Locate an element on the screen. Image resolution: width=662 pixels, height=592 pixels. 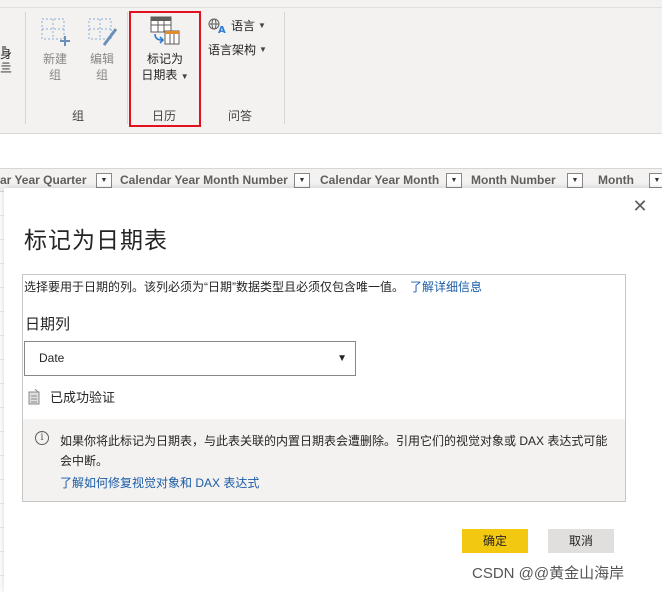
linguistic-schema-button: 语言架构 ▼ is located at coordinates (237, 49).